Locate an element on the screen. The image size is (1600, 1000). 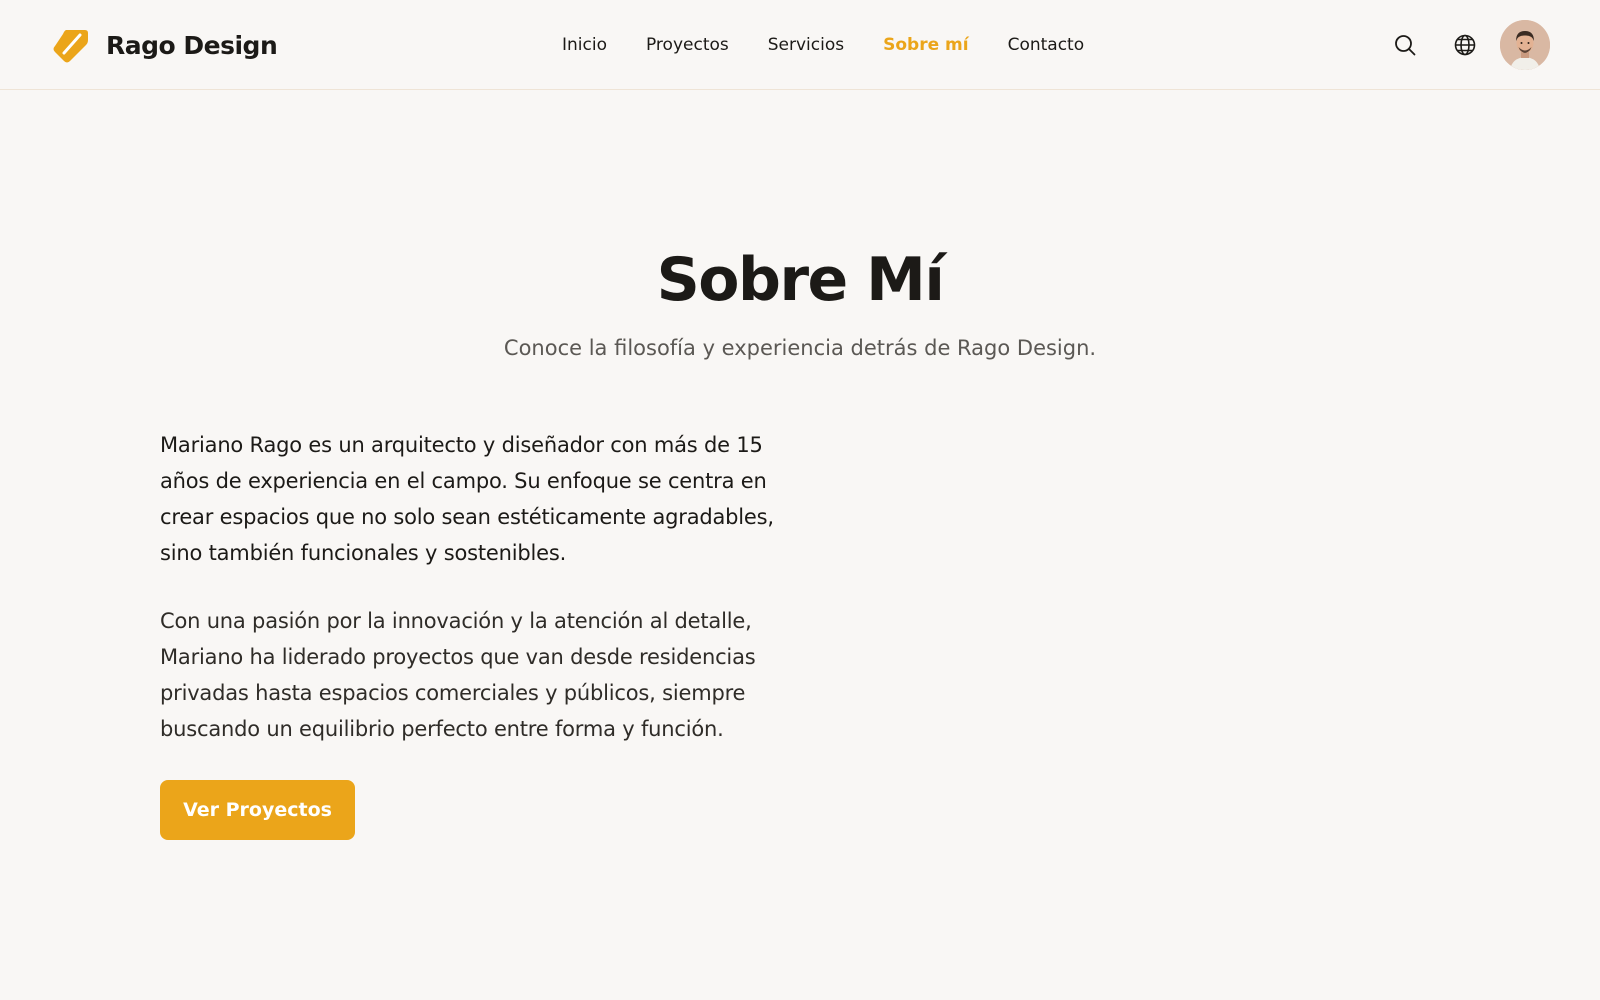
tag-icon is located at coordinates (70, 46).